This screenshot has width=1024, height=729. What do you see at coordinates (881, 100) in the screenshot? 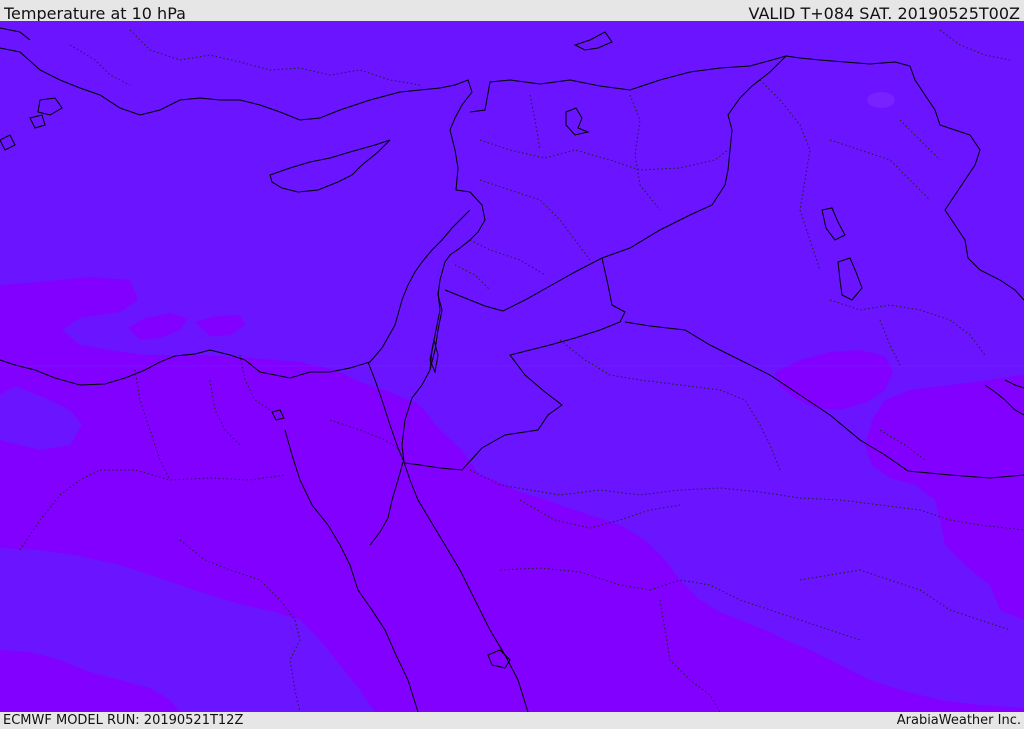
I see `temperature-band-cool-spot-northeast` at bounding box center [881, 100].